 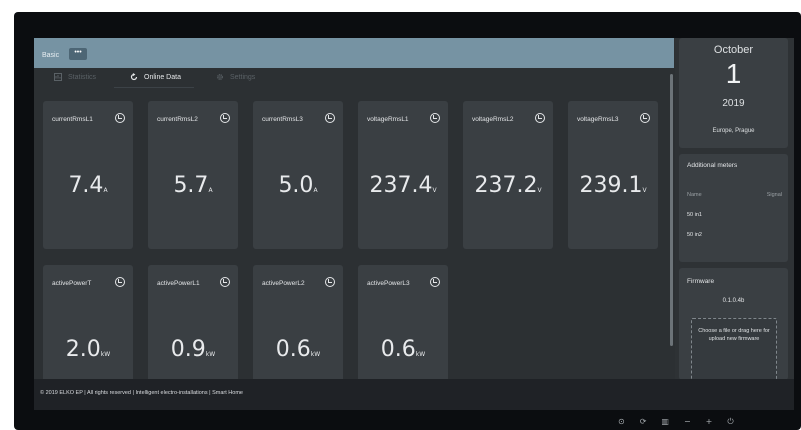 I want to click on card-value: 237.4, so click(x=401, y=185).